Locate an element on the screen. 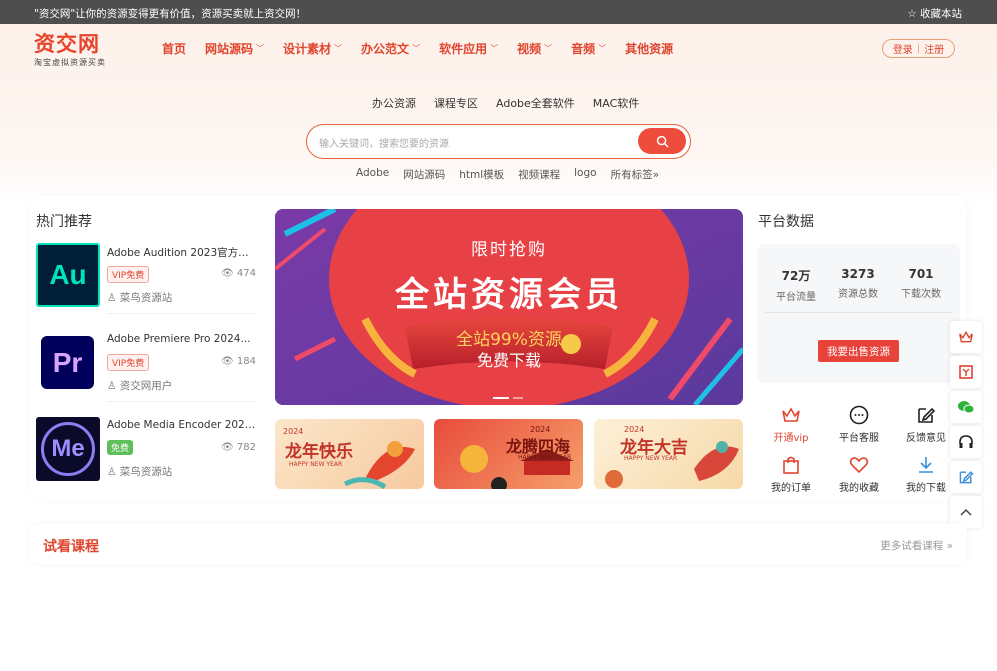  author-name: 资交网用户 is located at coordinates (146, 386).